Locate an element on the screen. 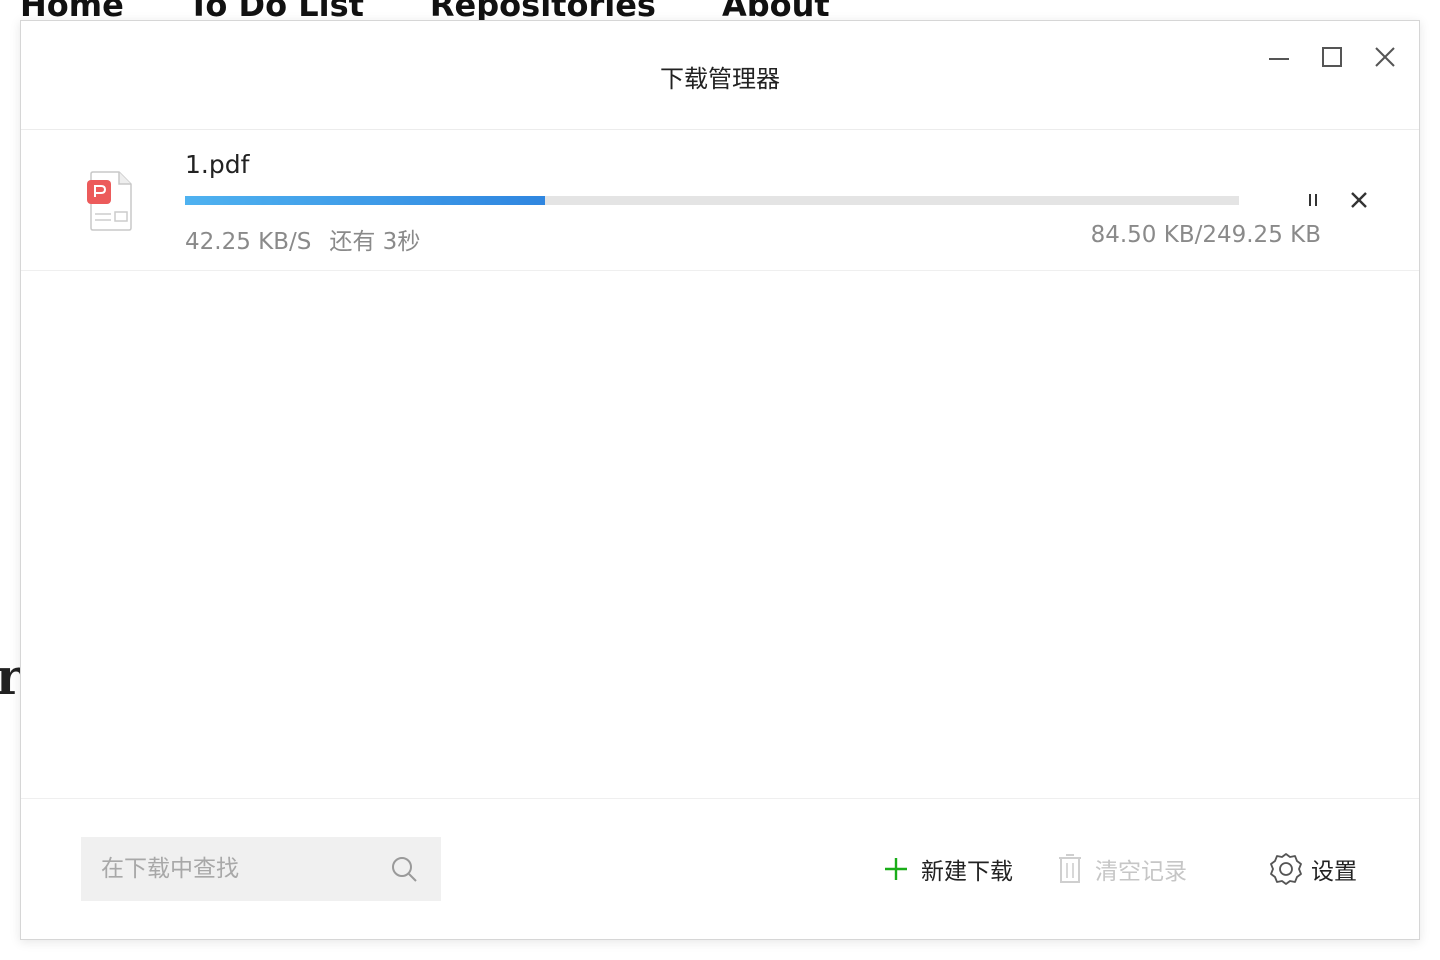 The height and width of the screenshot is (960, 1440). file-name: 1.pdf is located at coordinates (217, 164).